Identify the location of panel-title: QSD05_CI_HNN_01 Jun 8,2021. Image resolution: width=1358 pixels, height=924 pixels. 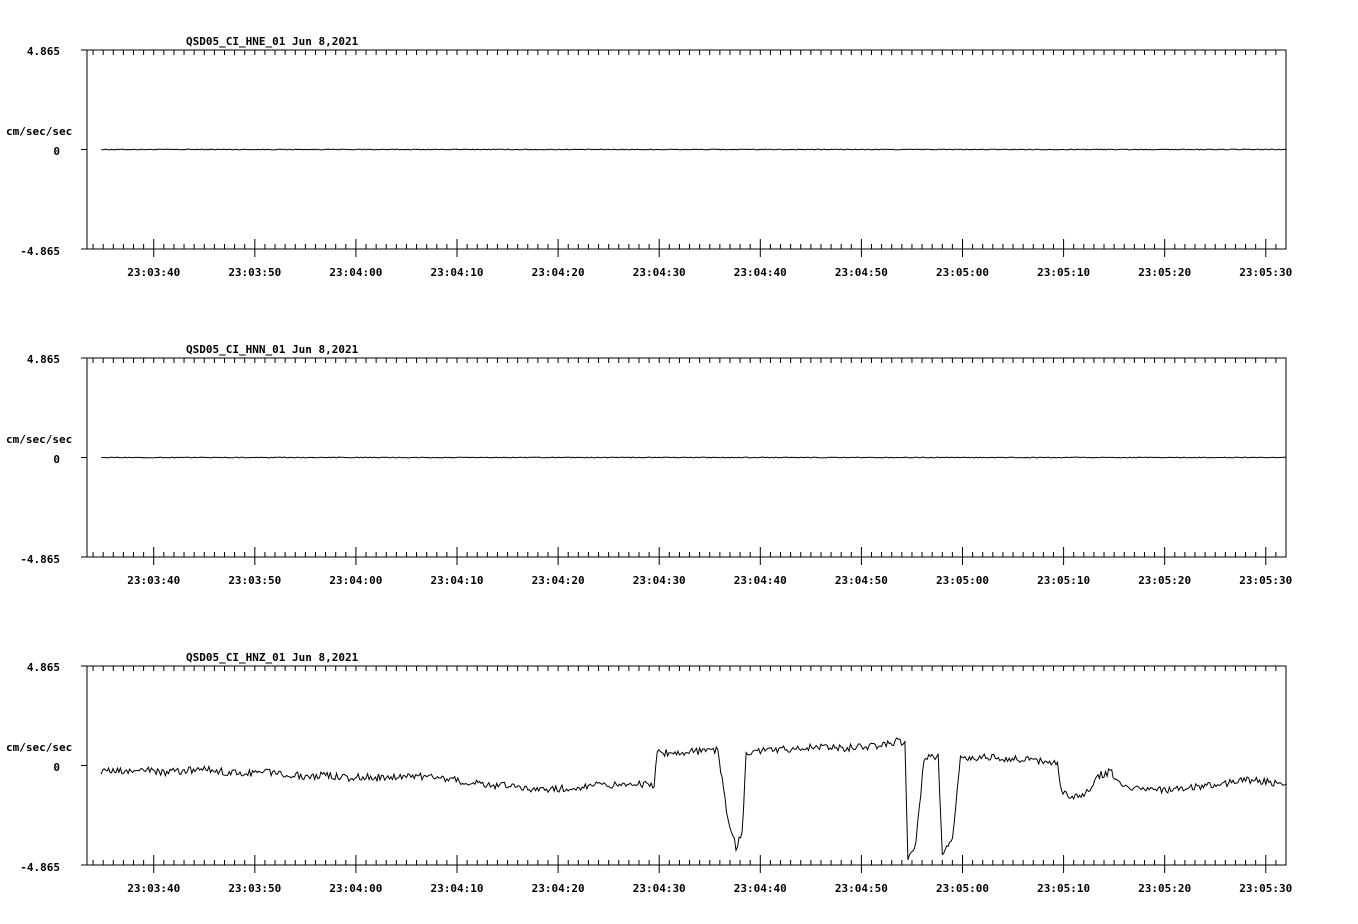
(272, 349).